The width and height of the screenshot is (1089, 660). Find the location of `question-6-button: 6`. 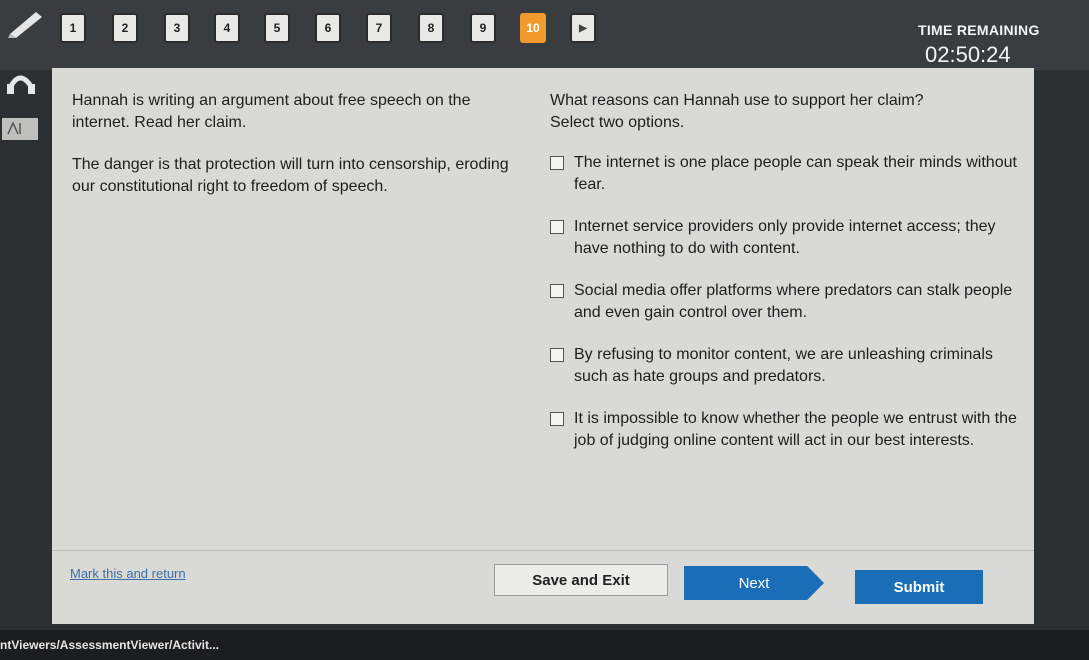

question-6-button: 6 is located at coordinates (328, 28).